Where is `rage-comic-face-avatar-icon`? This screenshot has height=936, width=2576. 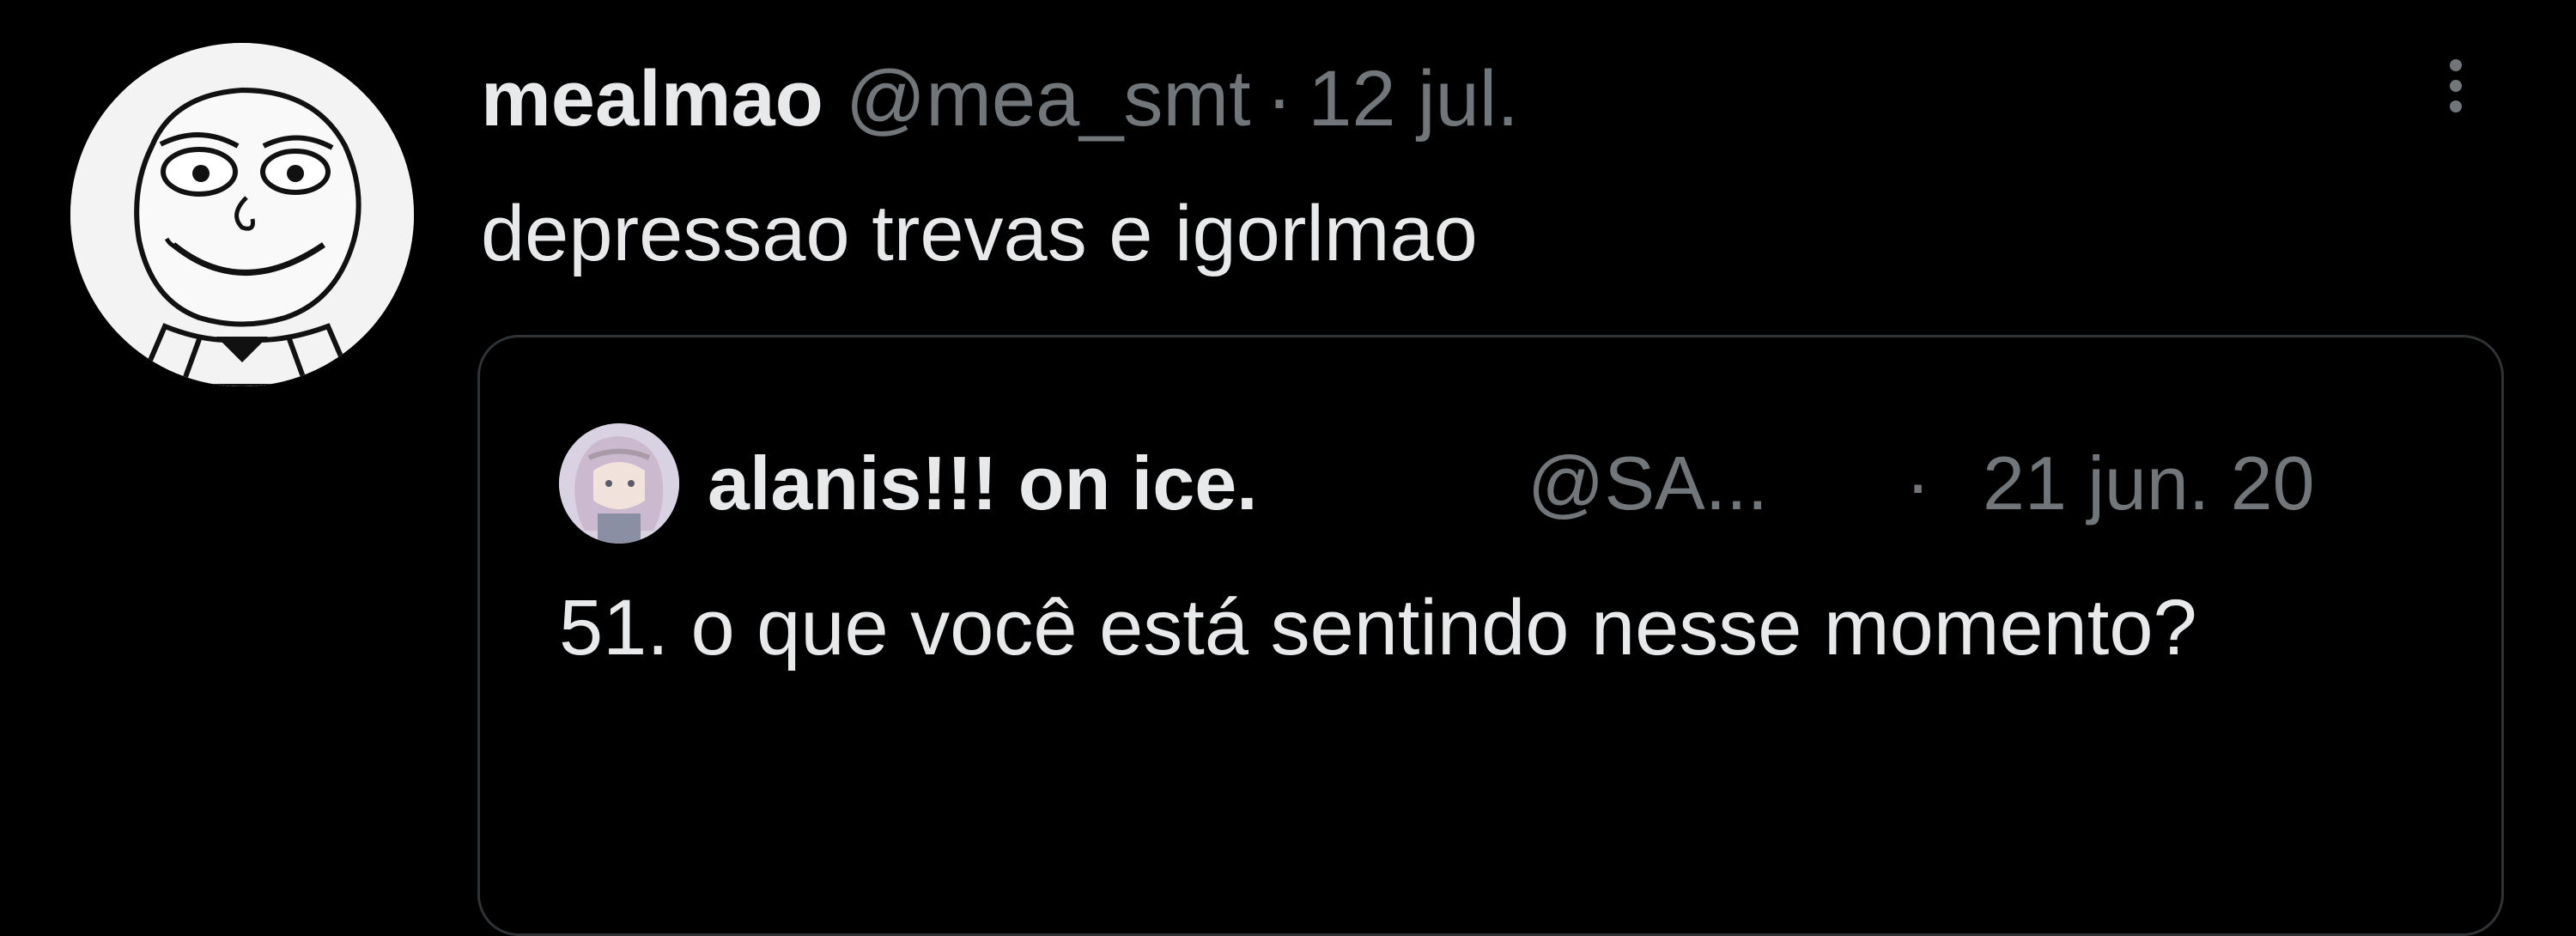 rage-comic-face-avatar-icon is located at coordinates (242, 215).